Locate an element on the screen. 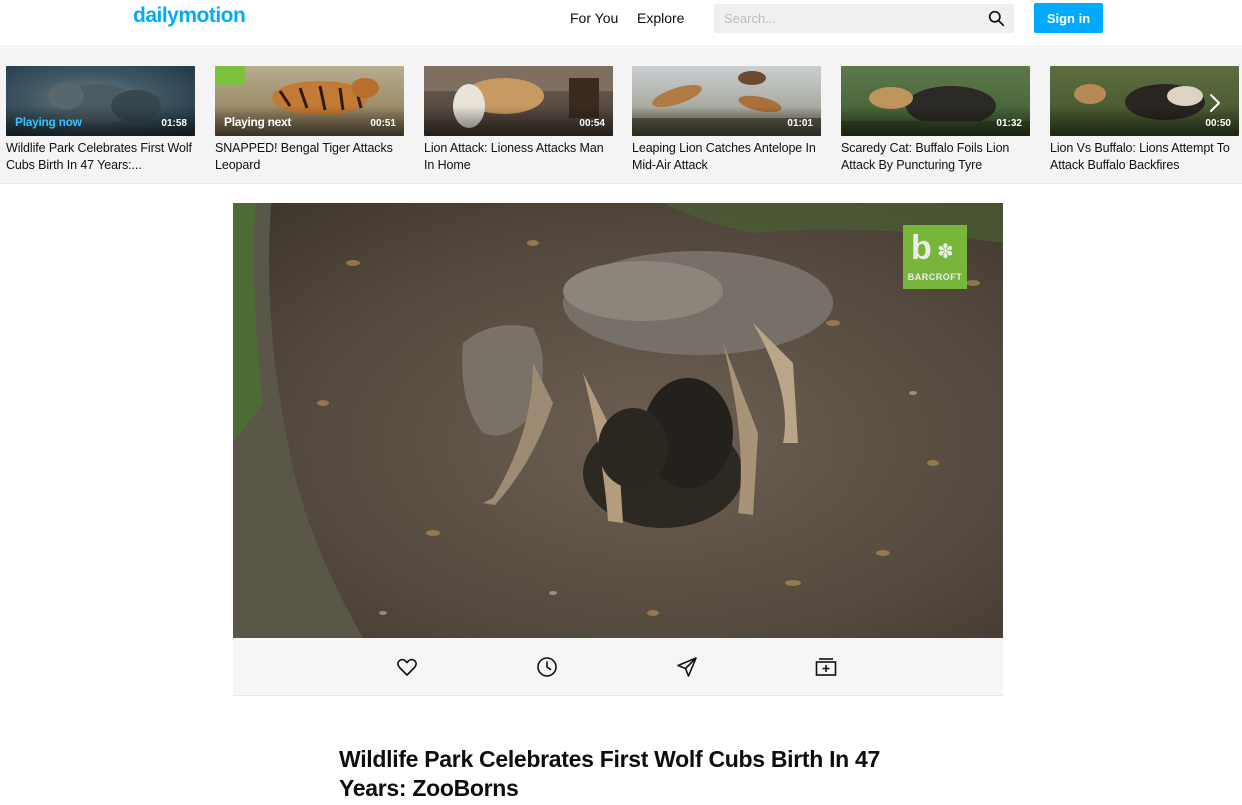 This screenshot has height=805, width=1242. playing-next-label: Playing next is located at coordinates (258, 122).